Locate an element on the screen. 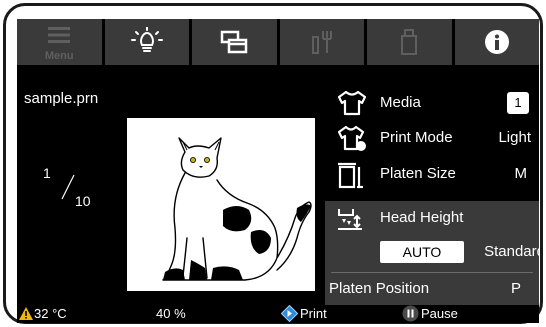 The width and height of the screenshot is (546, 327). info-button is located at coordinates (496, 42).